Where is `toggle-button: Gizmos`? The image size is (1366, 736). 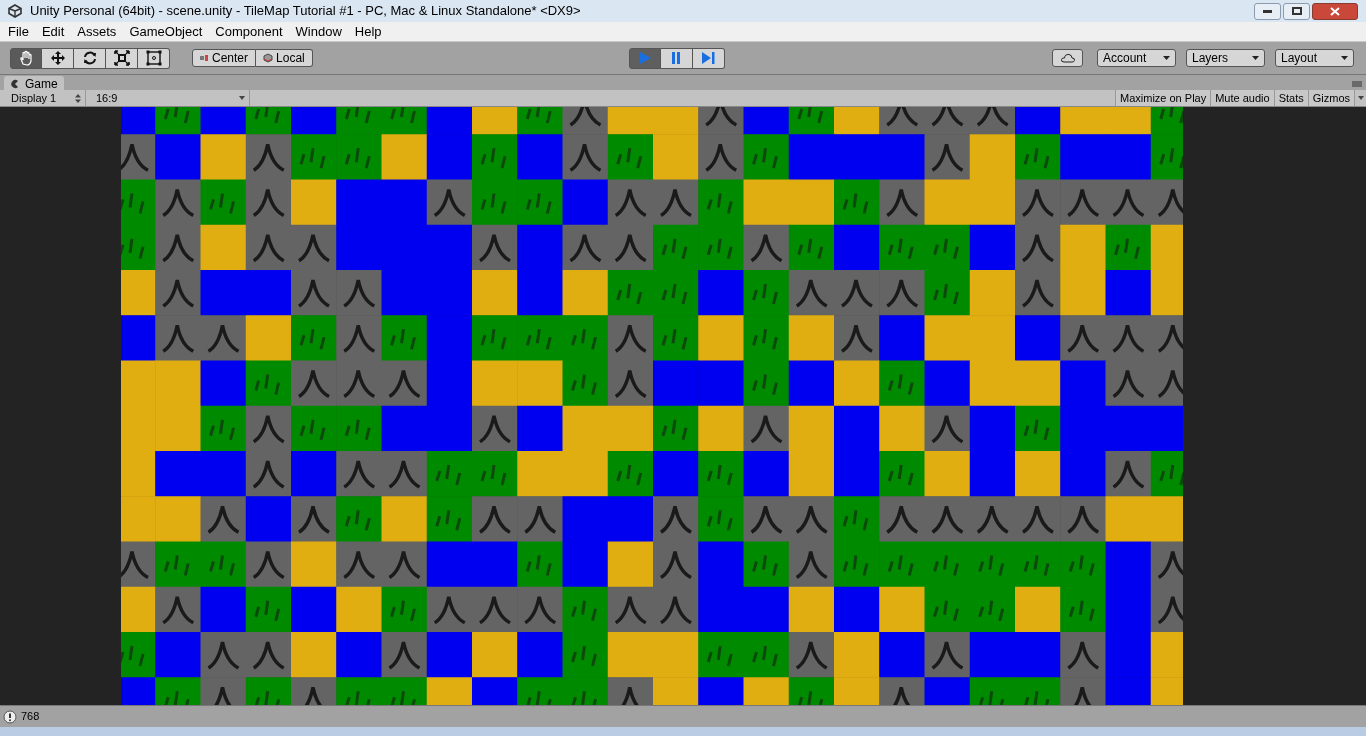 toggle-button: Gizmos is located at coordinates (1330, 98).